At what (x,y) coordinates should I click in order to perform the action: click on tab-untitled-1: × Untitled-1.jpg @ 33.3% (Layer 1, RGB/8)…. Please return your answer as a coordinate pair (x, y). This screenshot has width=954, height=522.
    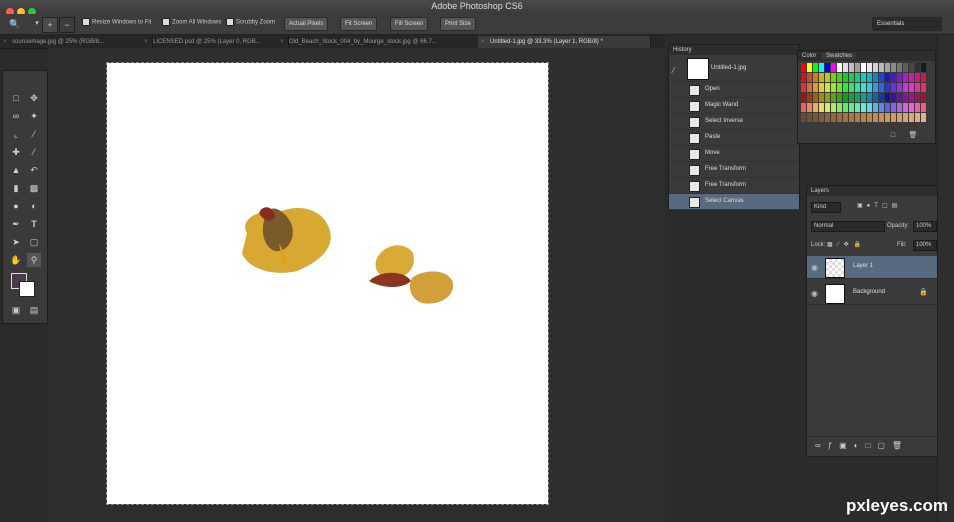
    Looking at the image, I should click on (564, 42).